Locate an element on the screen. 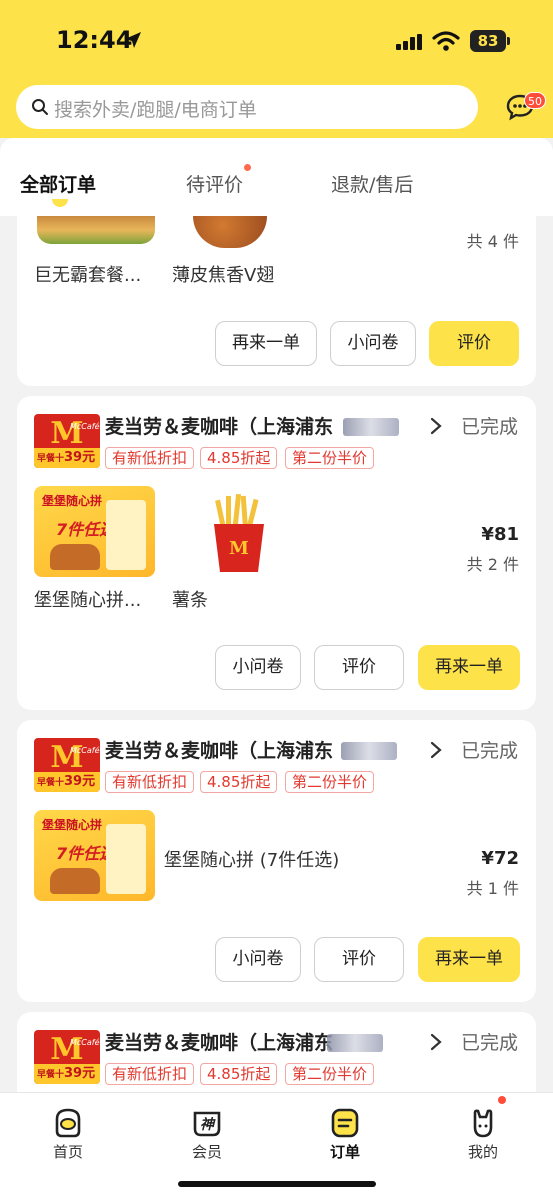  tab-all-orders: 全部订单 is located at coordinates (58, 183).